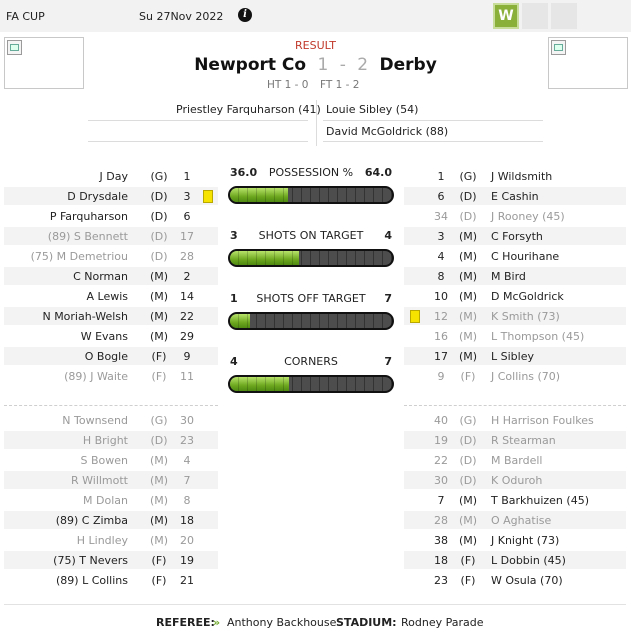 The height and width of the screenshot is (640, 631). What do you see at coordinates (441, 560) in the screenshot?
I see `player-num: 18` at bounding box center [441, 560].